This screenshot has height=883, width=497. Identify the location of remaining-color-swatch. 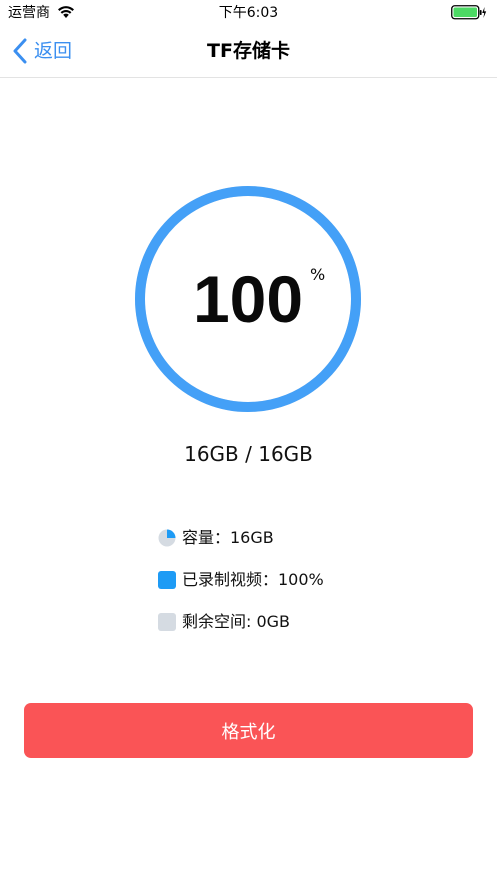
(167, 622).